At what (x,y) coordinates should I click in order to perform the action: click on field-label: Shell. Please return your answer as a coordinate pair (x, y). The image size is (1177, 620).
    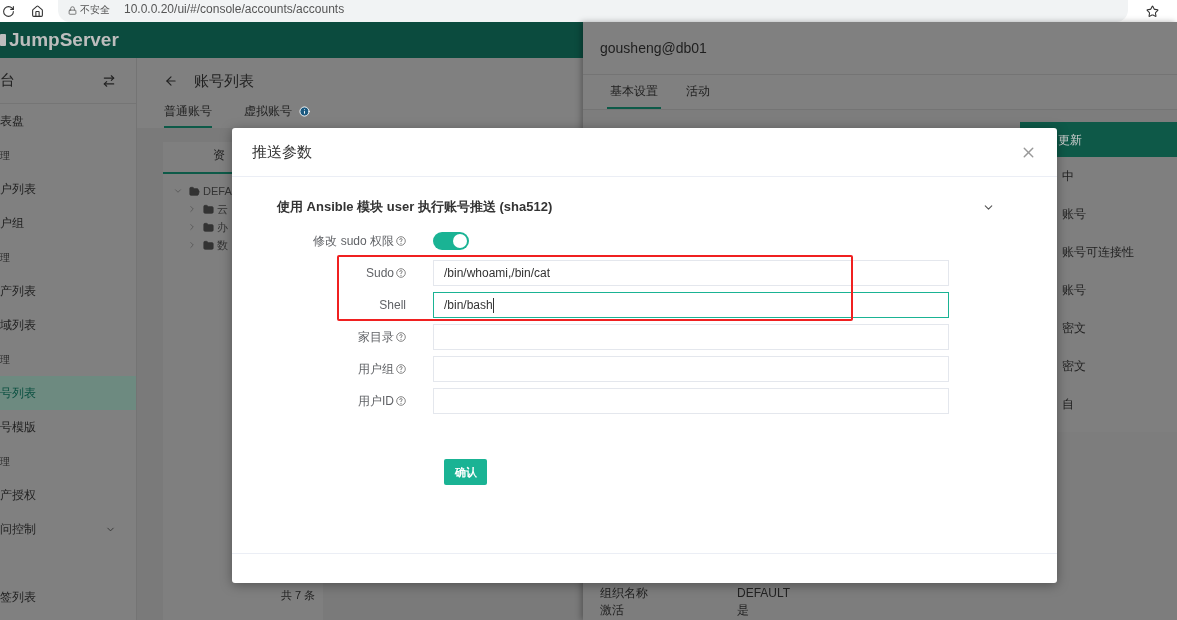
    Looking at the image, I should click on (392, 305).